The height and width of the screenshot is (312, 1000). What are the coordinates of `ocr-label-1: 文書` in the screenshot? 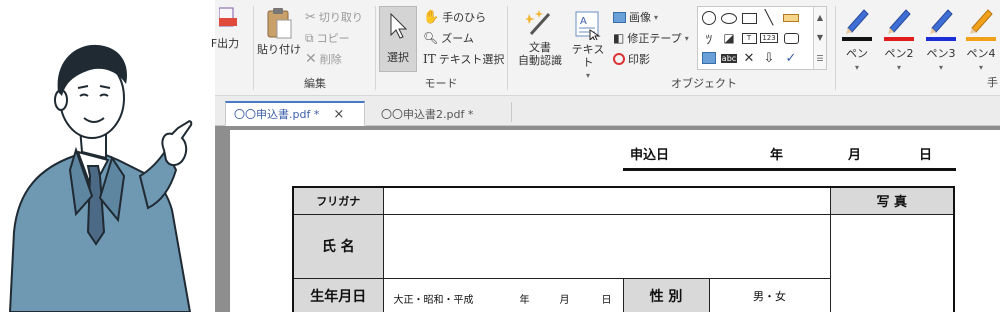 It's located at (540, 47).